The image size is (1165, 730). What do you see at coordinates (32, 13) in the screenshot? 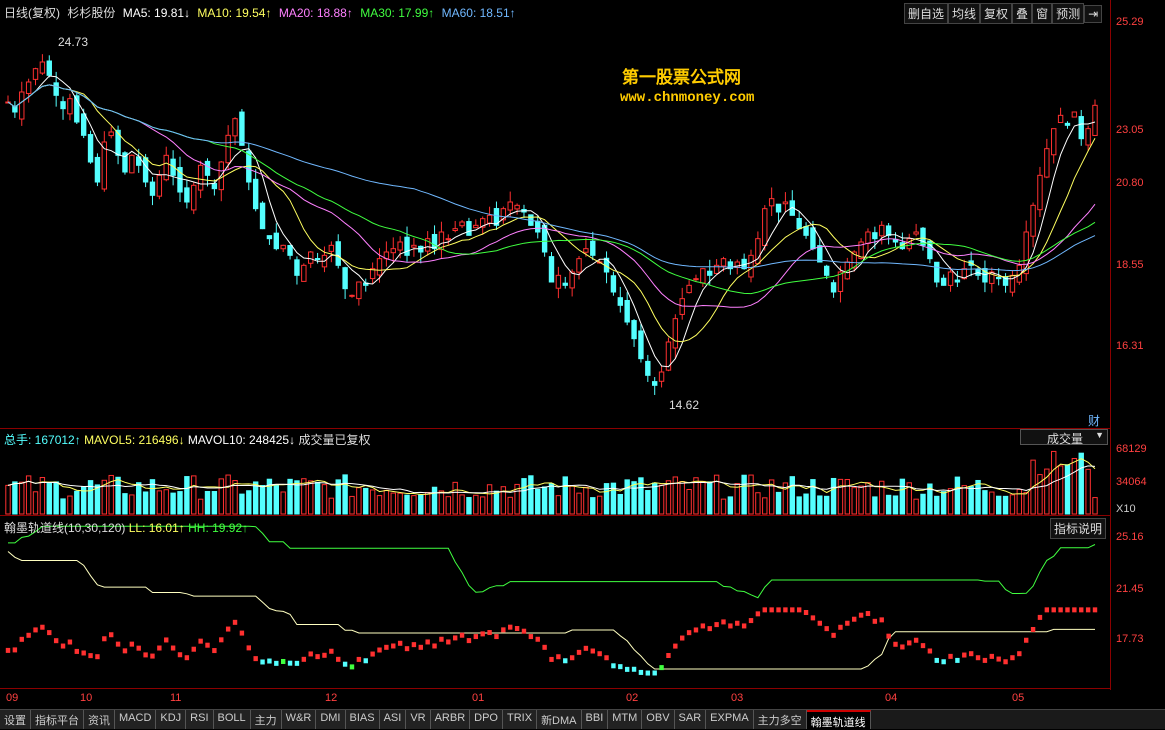
I see `period-label: 日线(复权)` at bounding box center [32, 13].